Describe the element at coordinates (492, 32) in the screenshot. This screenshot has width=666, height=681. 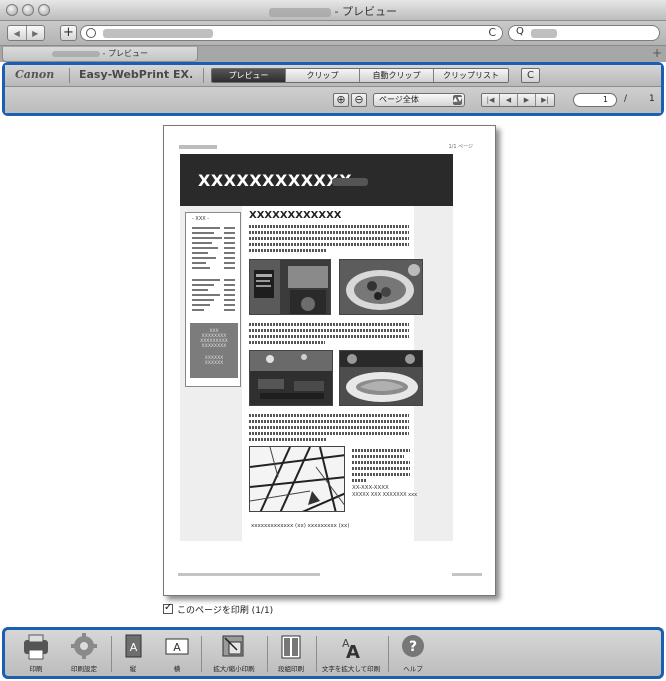
I see `reload-icon: C` at that location.